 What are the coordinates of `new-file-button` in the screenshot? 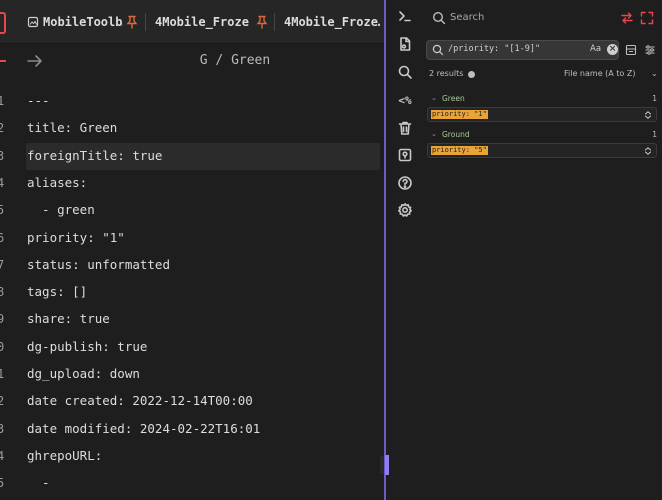 It's located at (405, 44).